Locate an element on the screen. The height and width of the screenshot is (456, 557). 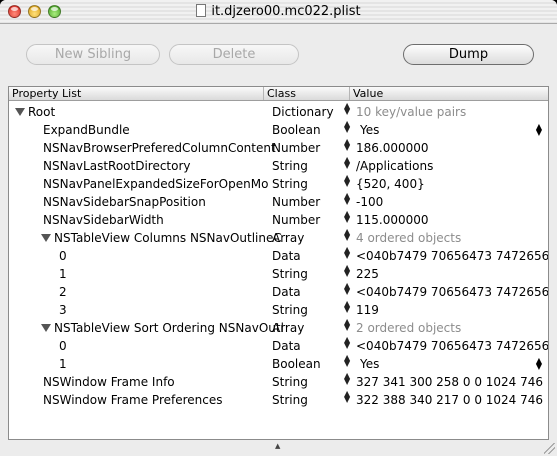
table-row: Root Dictionary ▲ ▼ 10 key/value pairs is located at coordinates (278, 112).